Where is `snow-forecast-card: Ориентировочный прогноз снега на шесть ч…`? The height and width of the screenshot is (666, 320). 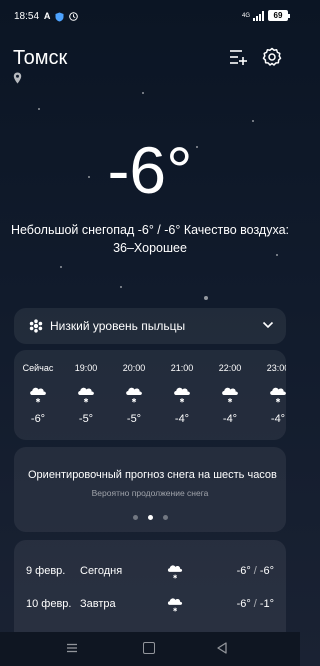
snow-forecast-card: Ориентировочный прогноз снега на шесть ч… is located at coordinates (150, 489).